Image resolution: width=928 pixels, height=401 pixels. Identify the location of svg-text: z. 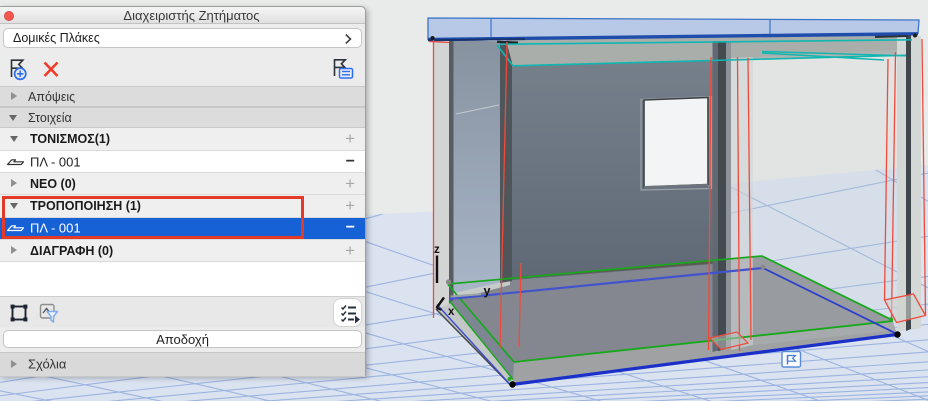
(437, 250).